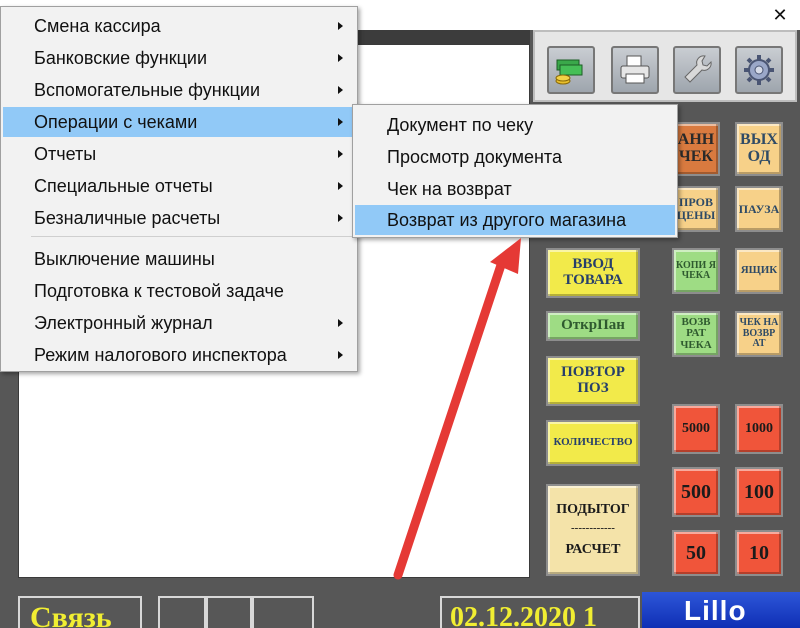  What do you see at coordinates (159, 291) in the screenshot?
I see `menu-item-label: Подготовка к тестовой задаче` at bounding box center [159, 291].